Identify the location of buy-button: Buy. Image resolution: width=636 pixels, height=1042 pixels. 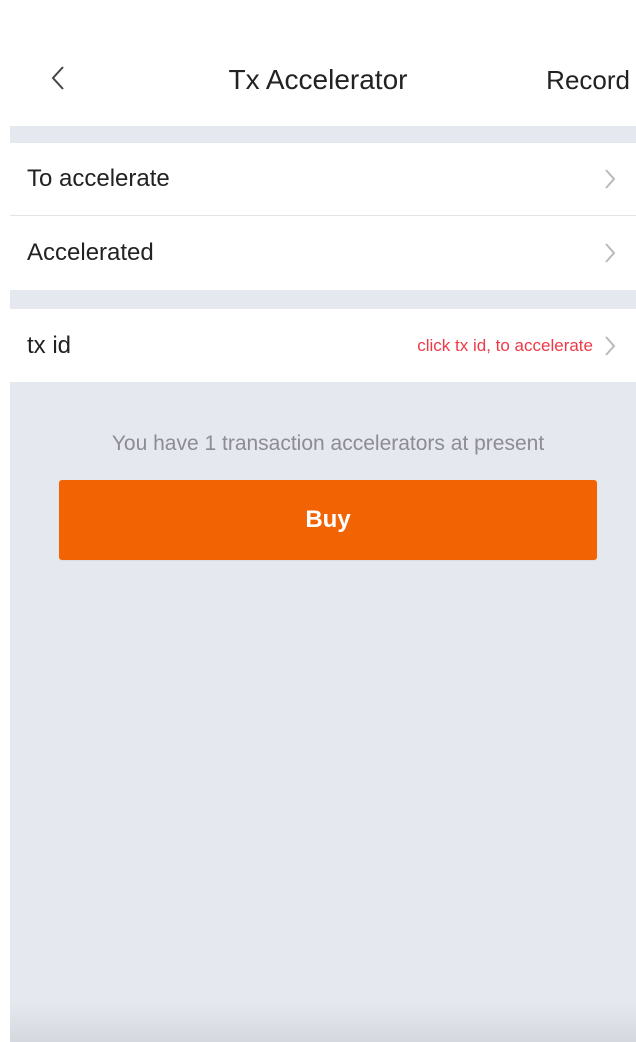
(328, 520).